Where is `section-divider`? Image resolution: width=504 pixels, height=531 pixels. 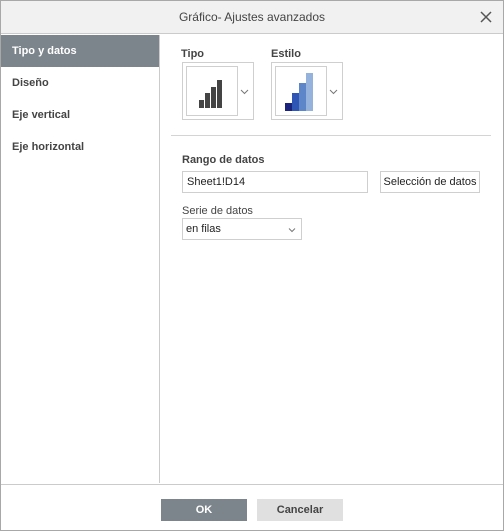 section-divider is located at coordinates (331, 135).